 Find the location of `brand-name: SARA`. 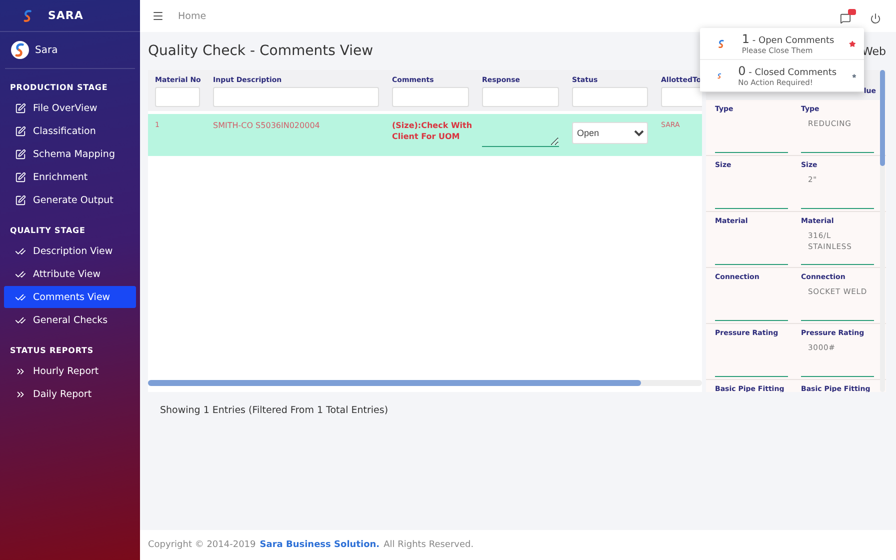

brand-name: SARA is located at coordinates (66, 15).